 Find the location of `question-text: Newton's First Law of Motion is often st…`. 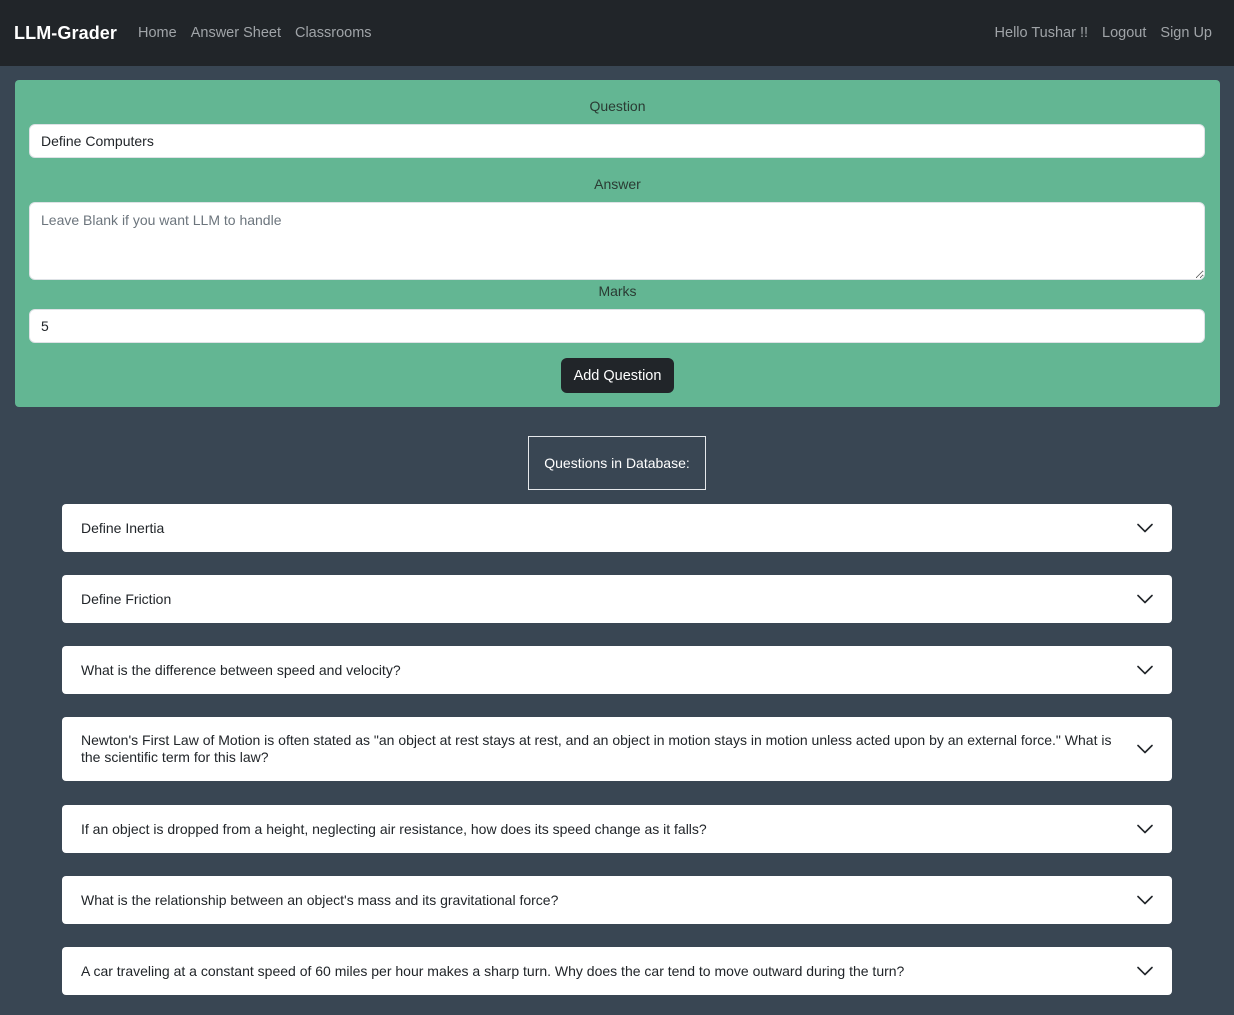

question-text: Newton's First Law of Motion is often st… is located at coordinates (596, 748).